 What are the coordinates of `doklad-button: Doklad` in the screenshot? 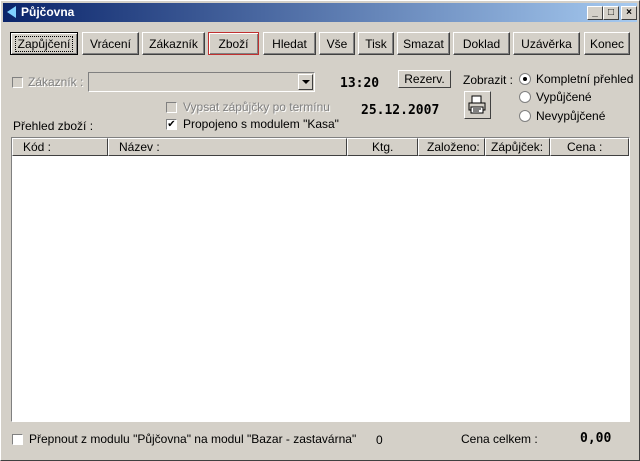 It's located at (481, 43).